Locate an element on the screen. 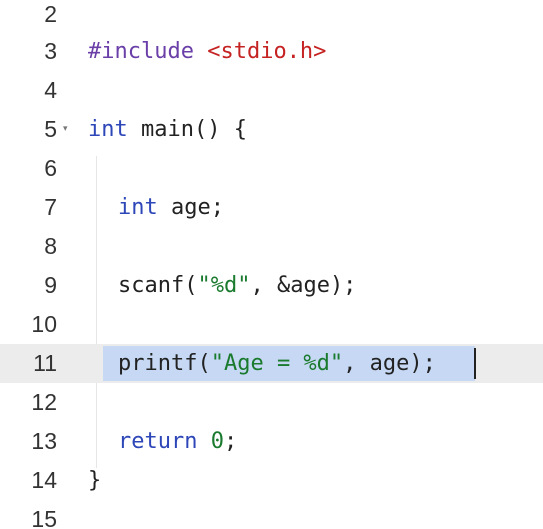  function-token: printf( is located at coordinates (164, 363).